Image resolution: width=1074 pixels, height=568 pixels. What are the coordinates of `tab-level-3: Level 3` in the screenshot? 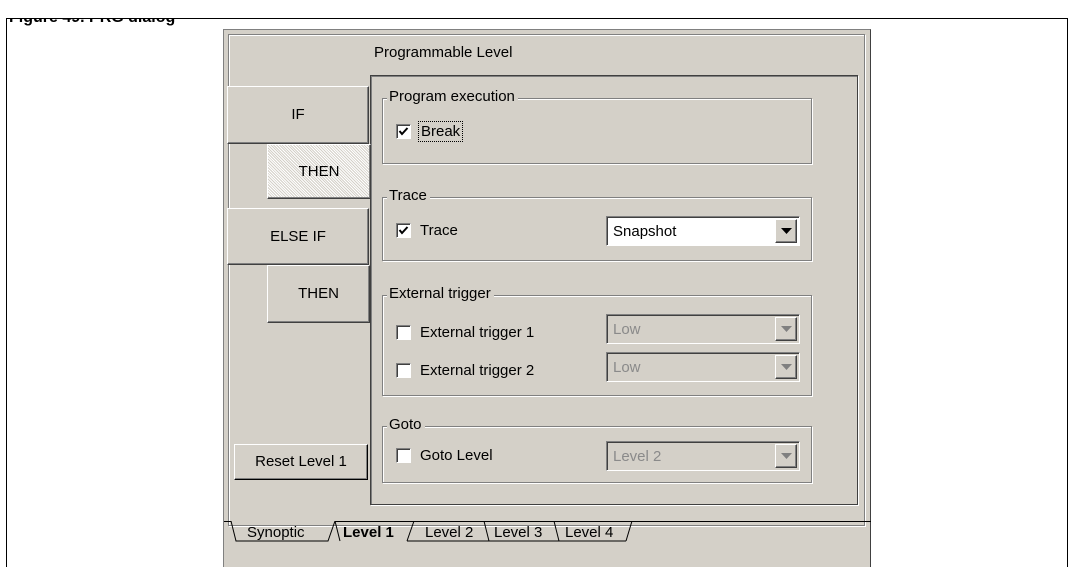 It's located at (518, 532).